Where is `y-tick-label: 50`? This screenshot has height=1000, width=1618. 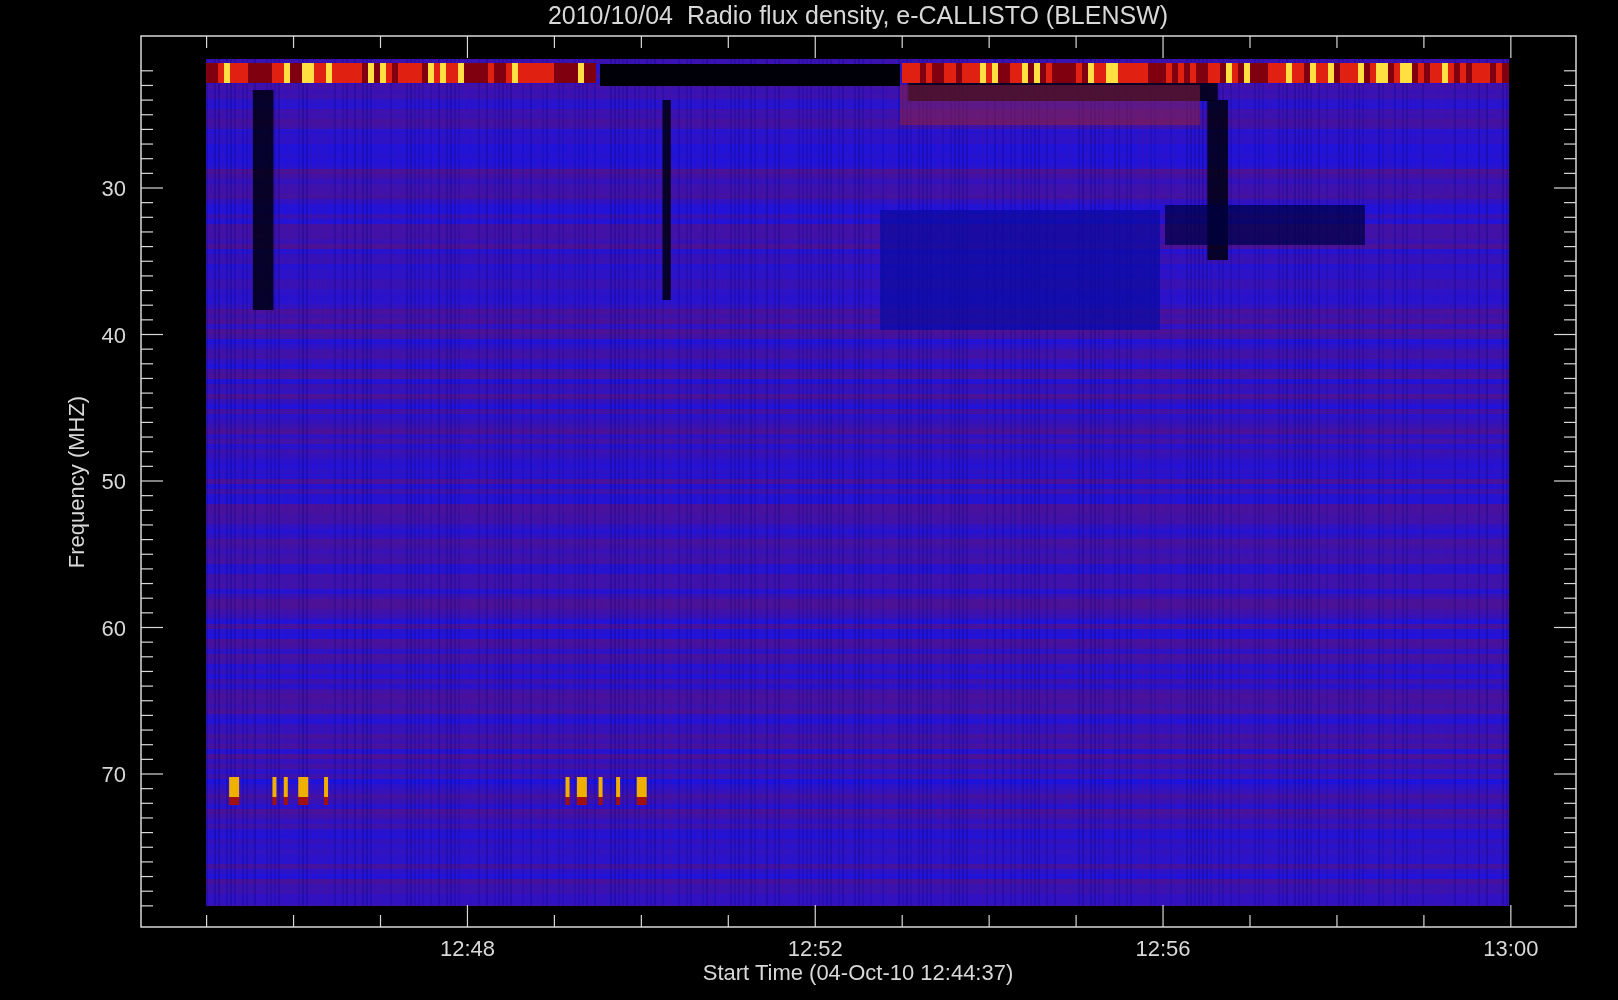
y-tick-label: 50 is located at coordinates (113, 481).